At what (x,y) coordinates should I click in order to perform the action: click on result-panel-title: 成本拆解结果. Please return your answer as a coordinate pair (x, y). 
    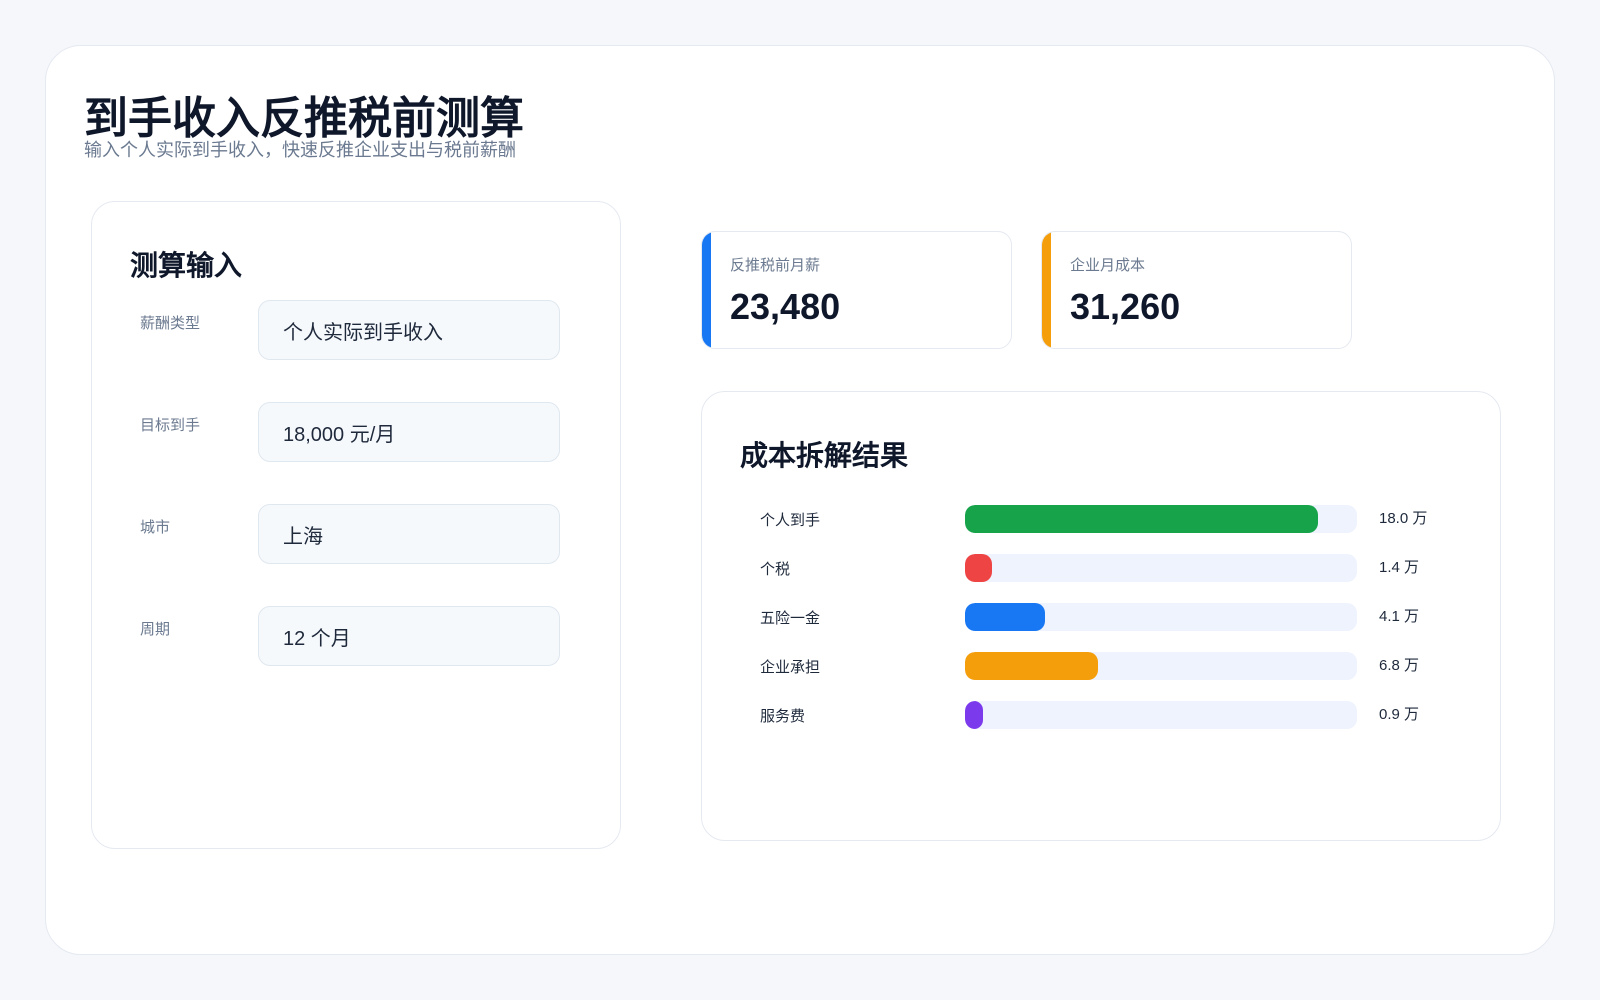
    Looking at the image, I should click on (824, 455).